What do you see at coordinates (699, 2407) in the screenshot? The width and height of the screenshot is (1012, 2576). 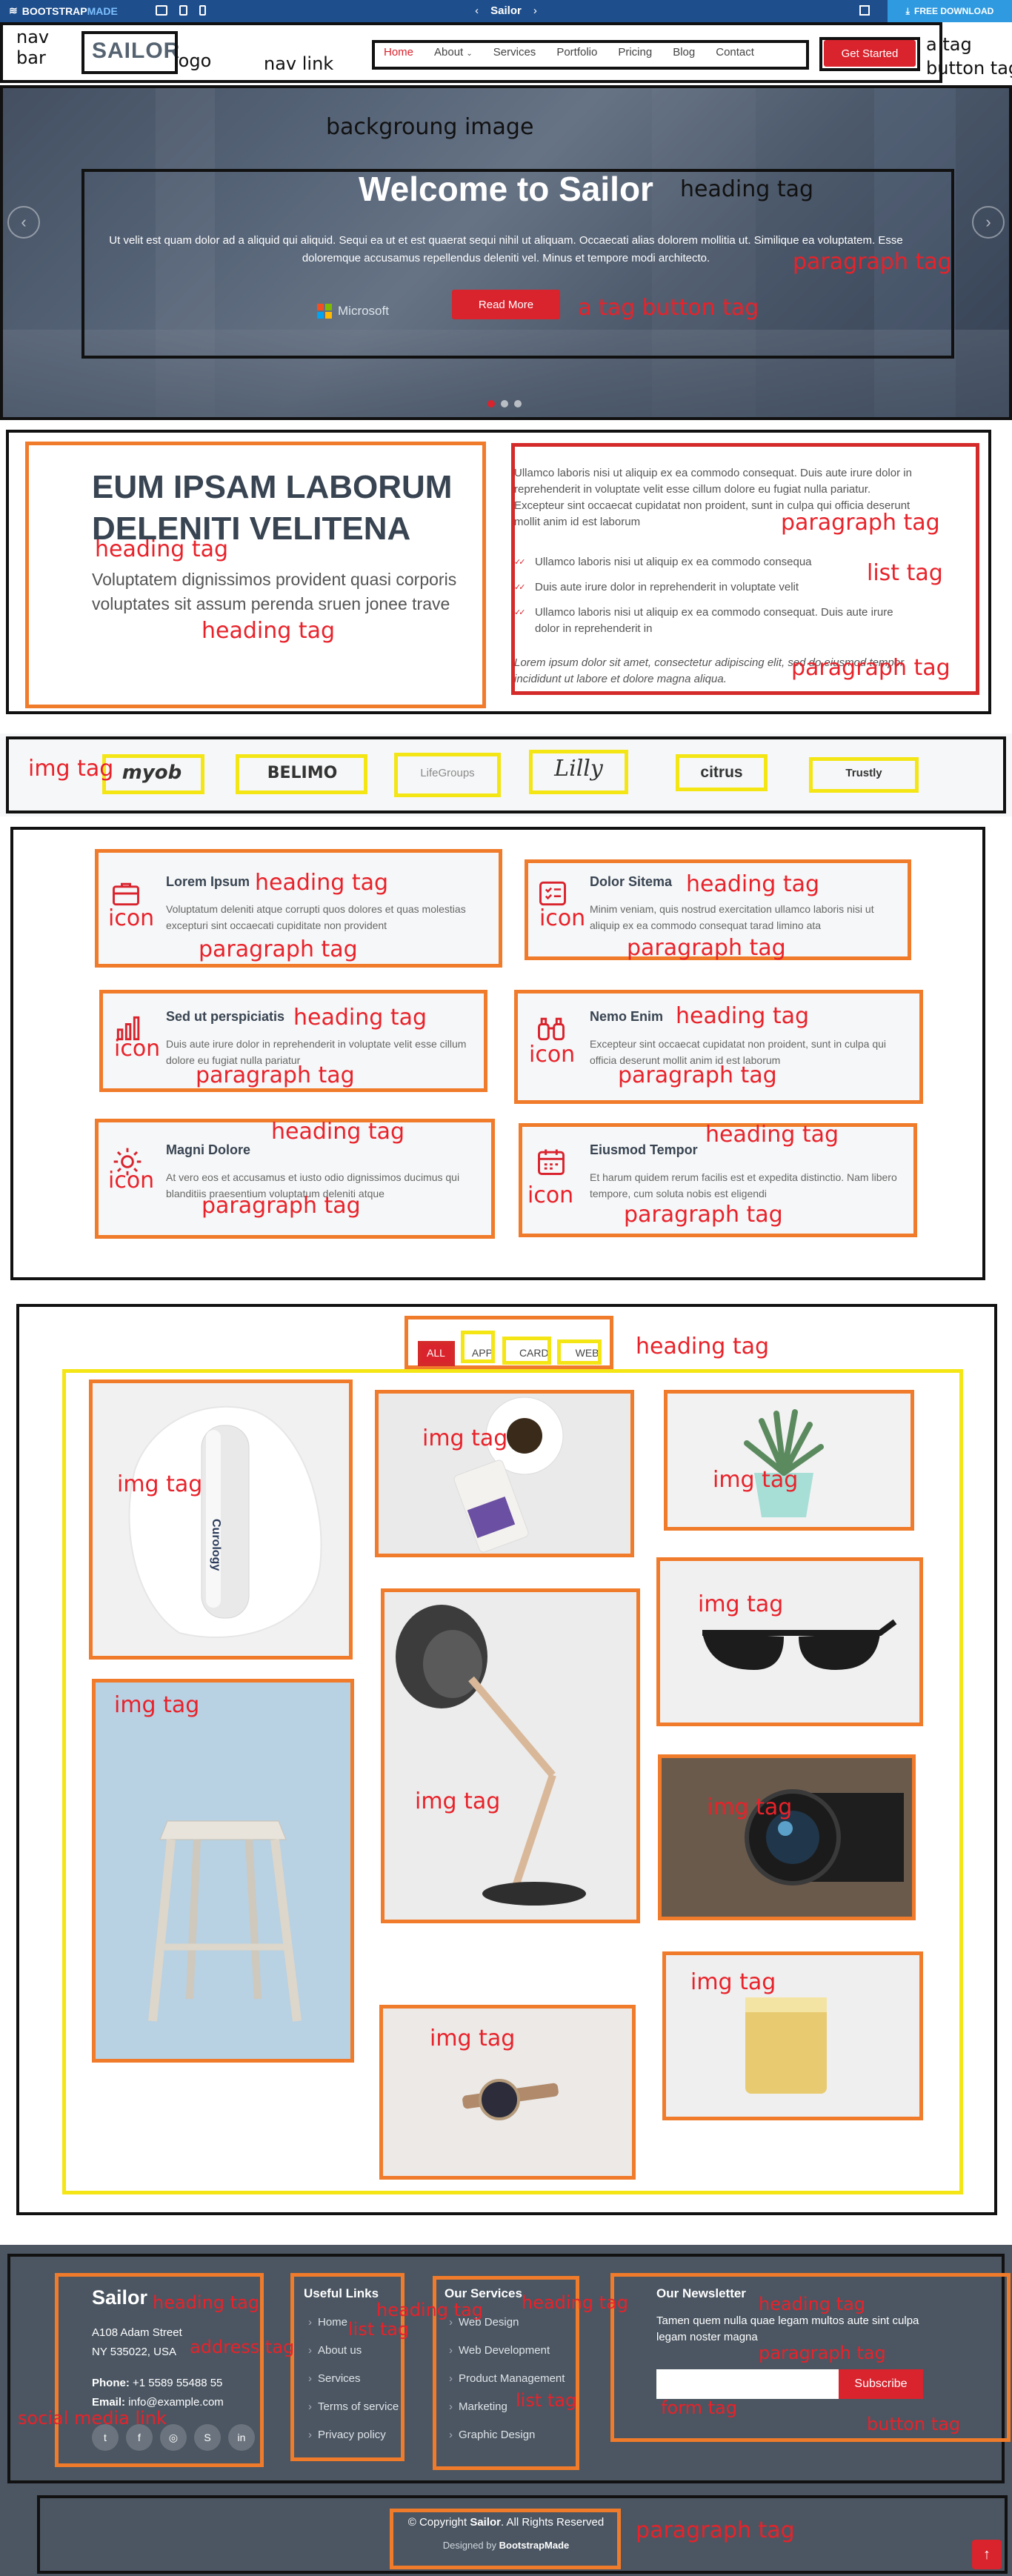 I see `annotation-label: form tag` at bounding box center [699, 2407].